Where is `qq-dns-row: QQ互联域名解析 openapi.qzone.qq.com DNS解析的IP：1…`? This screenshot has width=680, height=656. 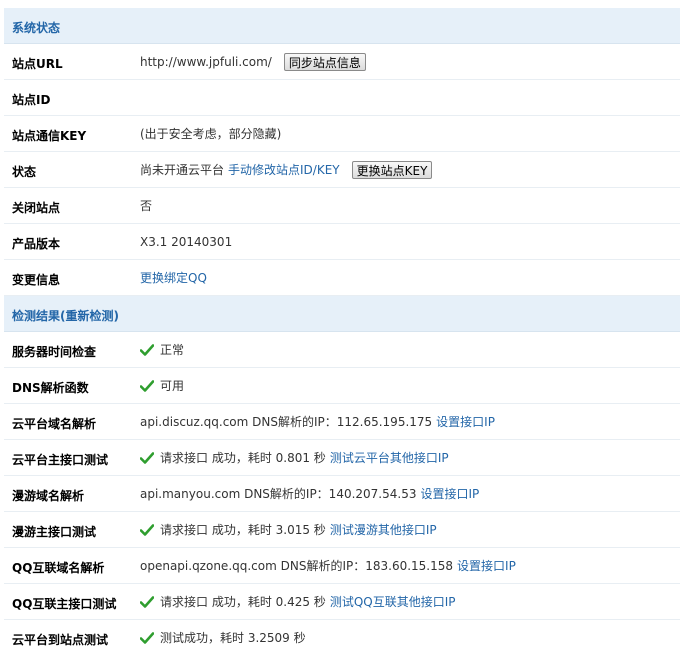 qq-dns-row: QQ互联域名解析 openapi.qzone.qq.com DNS解析的IP：1… is located at coordinates (342, 566).